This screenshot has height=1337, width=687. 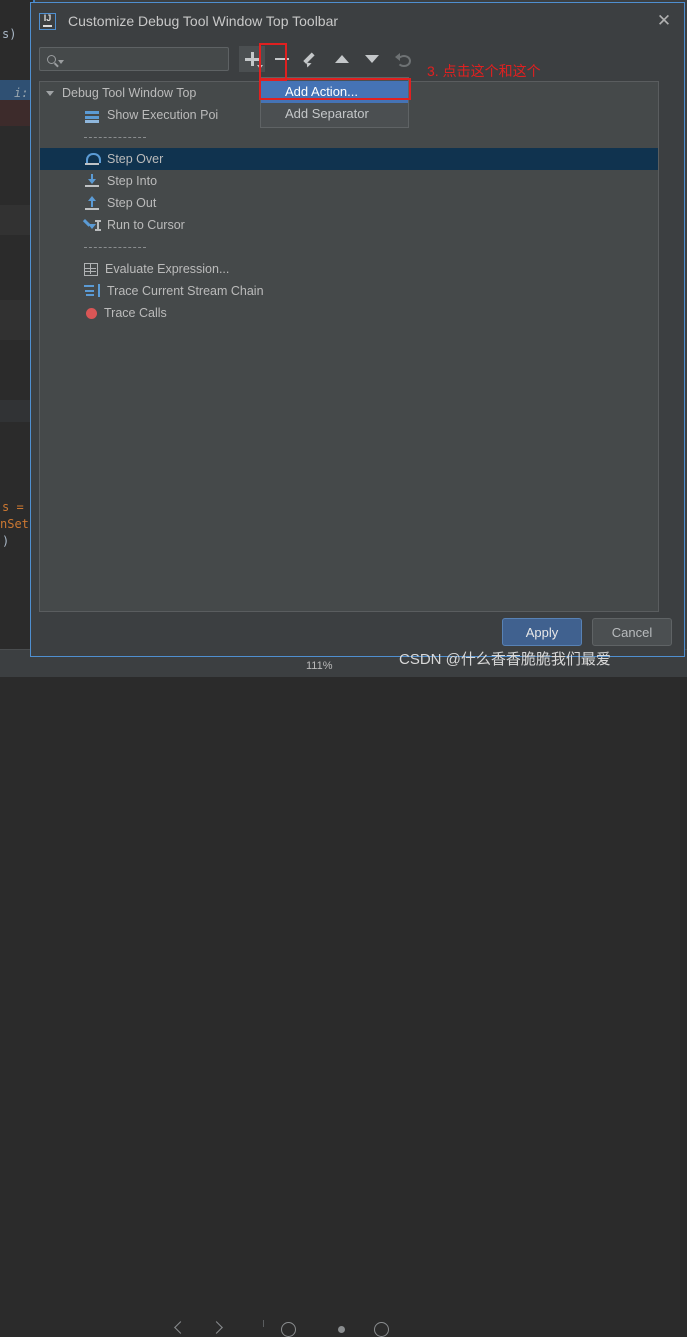 I want to click on undo-arrow-icon, so click(x=402, y=59).